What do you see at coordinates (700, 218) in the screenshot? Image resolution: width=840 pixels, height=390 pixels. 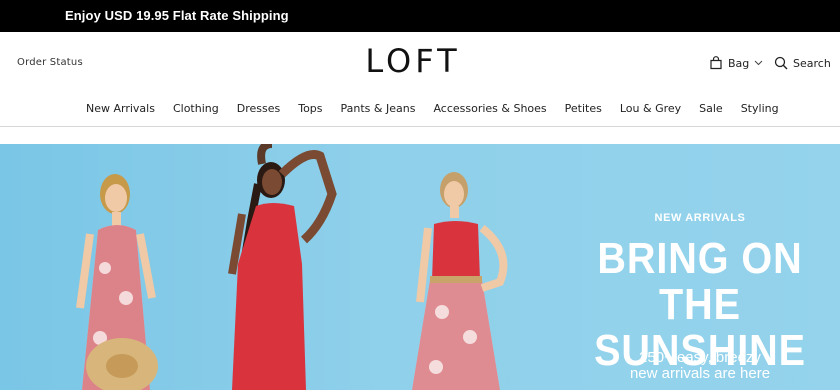 I see `hero-eyebrow: NEW ARRIVALS` at bounding box center [700, 218].